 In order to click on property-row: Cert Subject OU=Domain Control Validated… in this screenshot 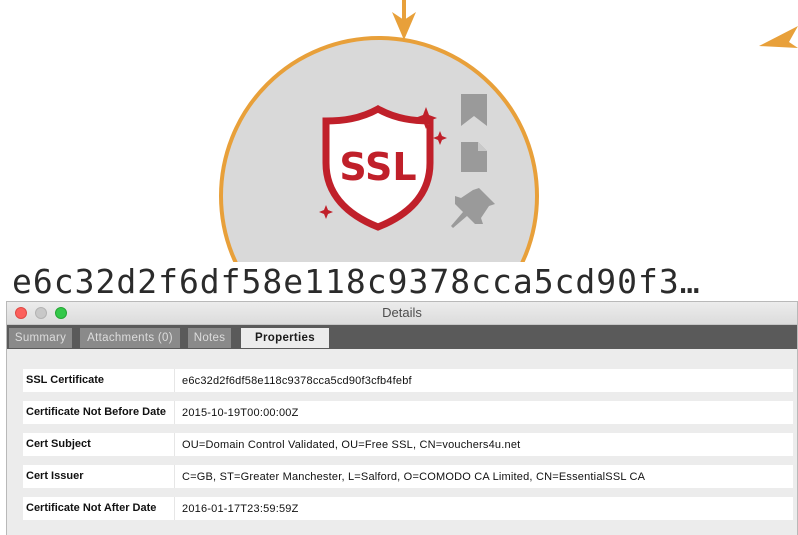, I will do `click(408, 444)`.